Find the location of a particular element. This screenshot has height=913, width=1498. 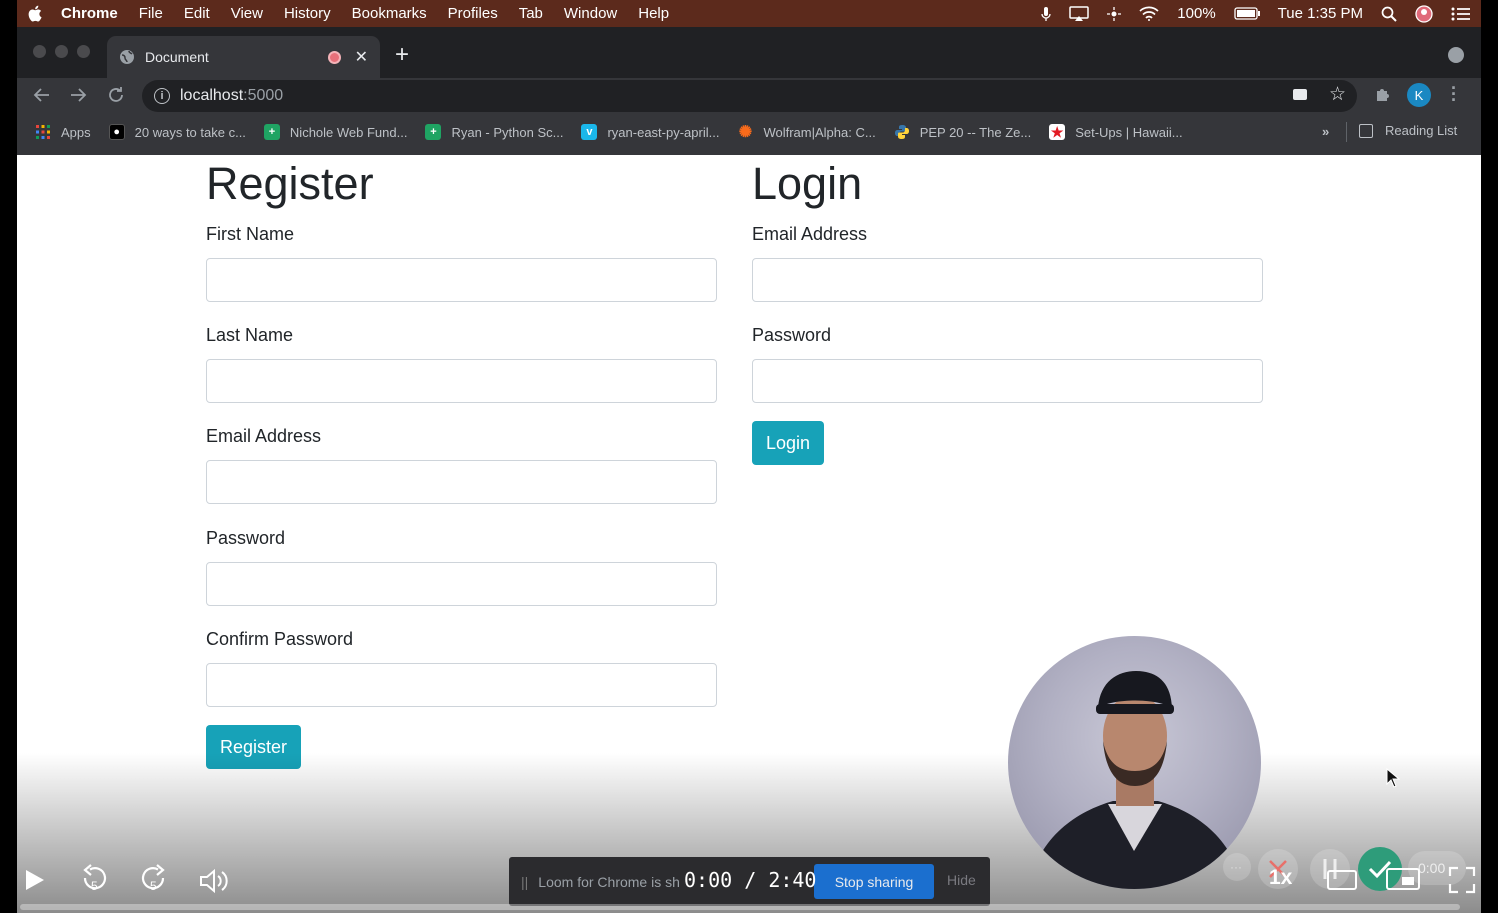

playback-timeline is located at coordinates (740, 907).